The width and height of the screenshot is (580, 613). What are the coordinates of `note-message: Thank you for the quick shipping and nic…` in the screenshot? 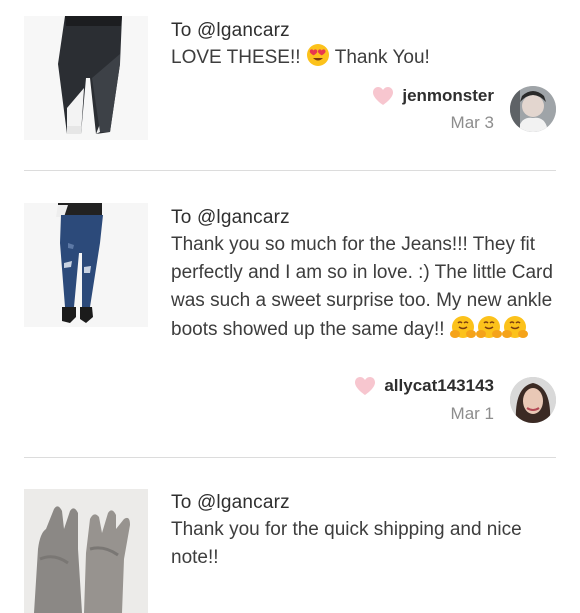 It's located at (346, 543).